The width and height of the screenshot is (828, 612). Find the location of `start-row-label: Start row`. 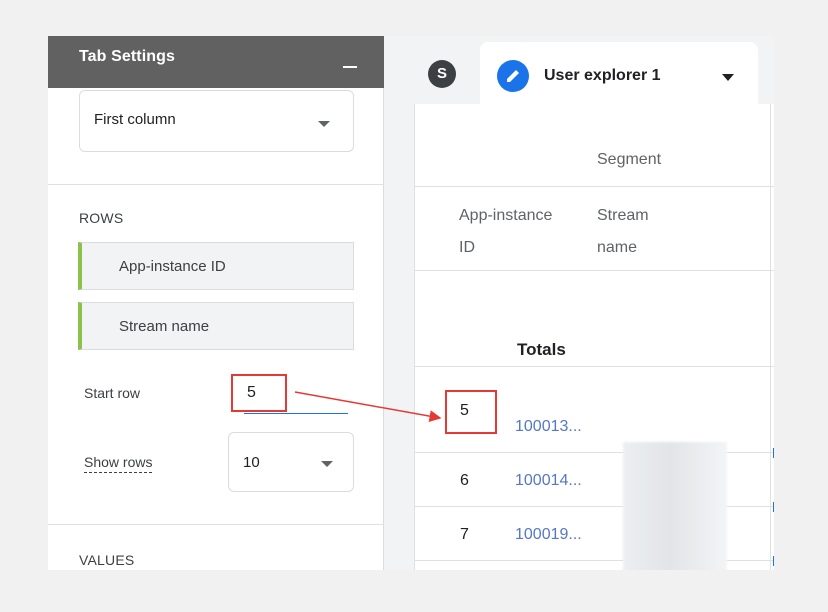

start-row-label: Start row is located at coordinates (112, 393).